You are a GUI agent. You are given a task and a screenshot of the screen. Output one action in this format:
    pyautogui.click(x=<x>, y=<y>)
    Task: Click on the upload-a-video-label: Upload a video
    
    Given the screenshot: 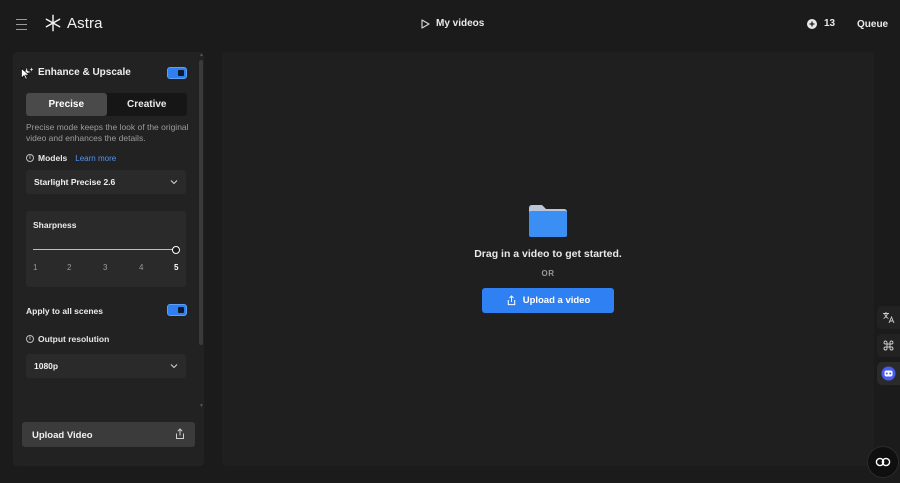 What is the action you would take?
    pyautogui.click(x=556, y=300)
    